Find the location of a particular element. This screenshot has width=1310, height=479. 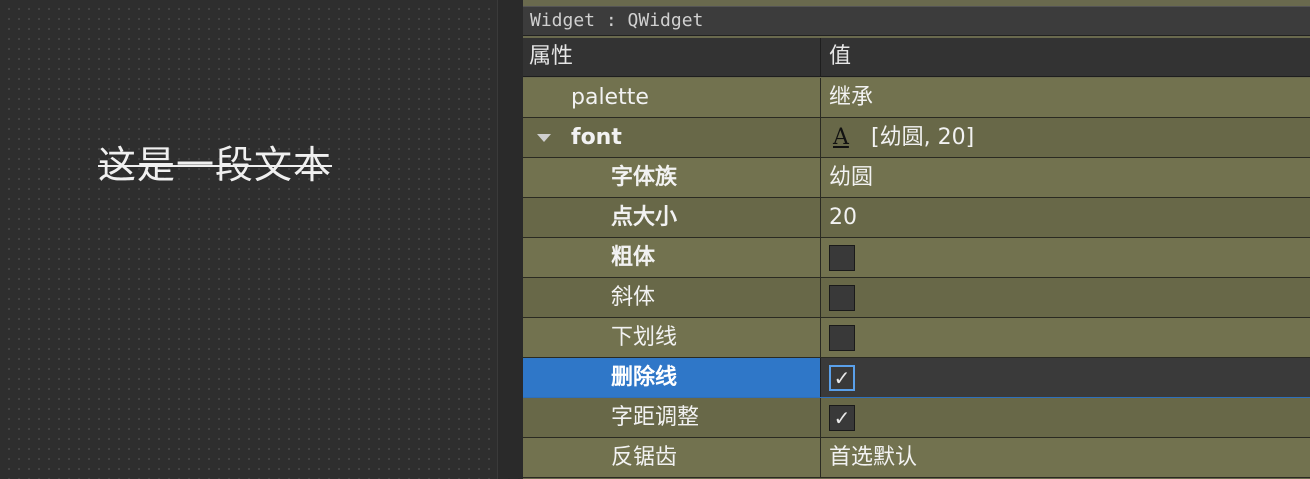

bold-checkbox is located at coordinates (842, 258).